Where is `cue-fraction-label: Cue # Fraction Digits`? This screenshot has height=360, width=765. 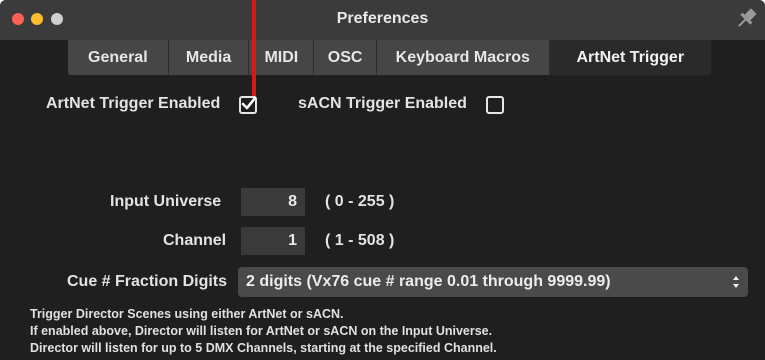 cue-fraction-label: Cue # Fraction Digits is located at coordinates (147, 281).